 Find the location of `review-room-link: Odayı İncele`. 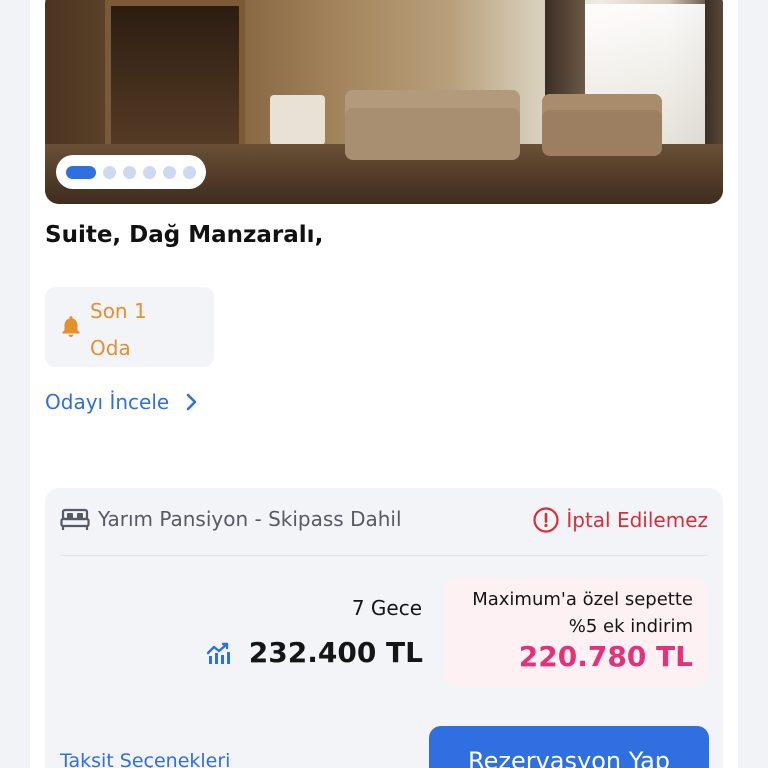

review-room-link: Odayı İncele is located at coordinates (122, 402).